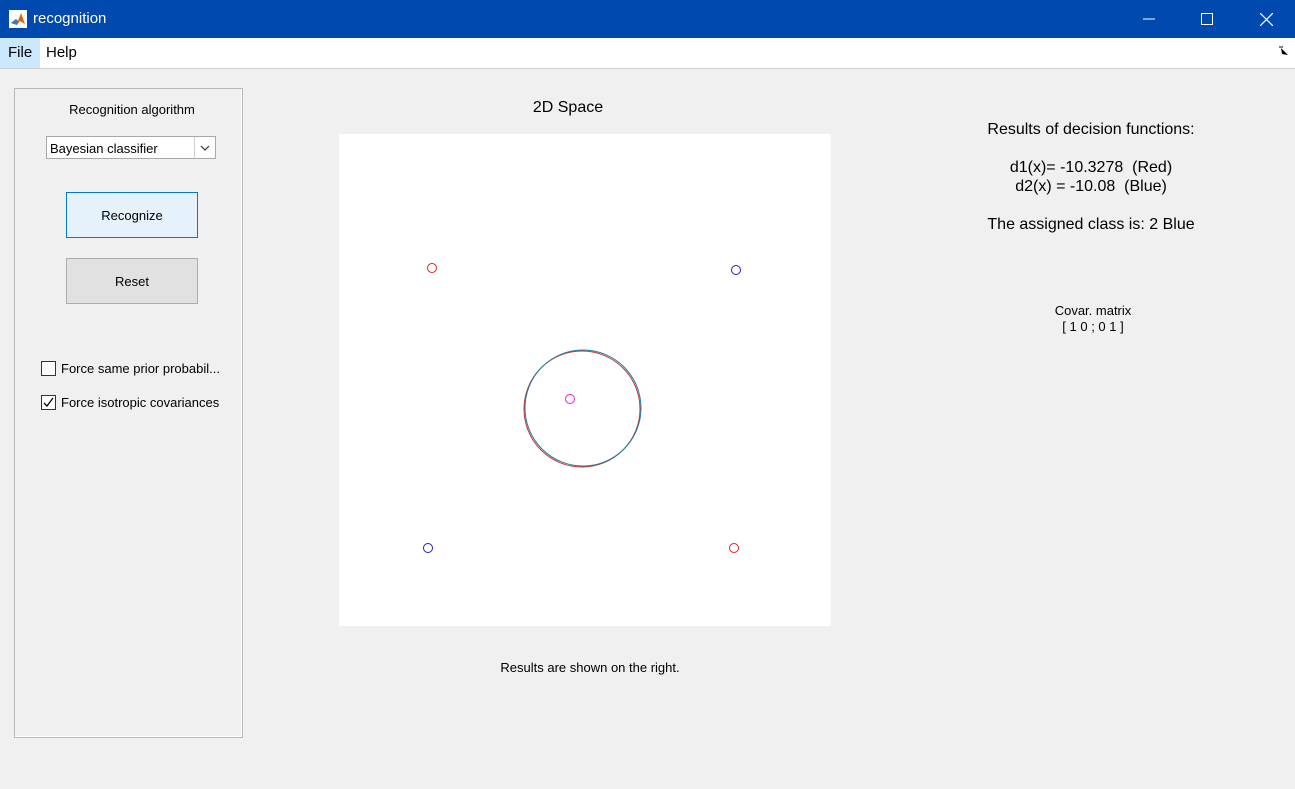 The image size is (1295, 789). I want to click on reset-button: Reset, so click(132, 281).